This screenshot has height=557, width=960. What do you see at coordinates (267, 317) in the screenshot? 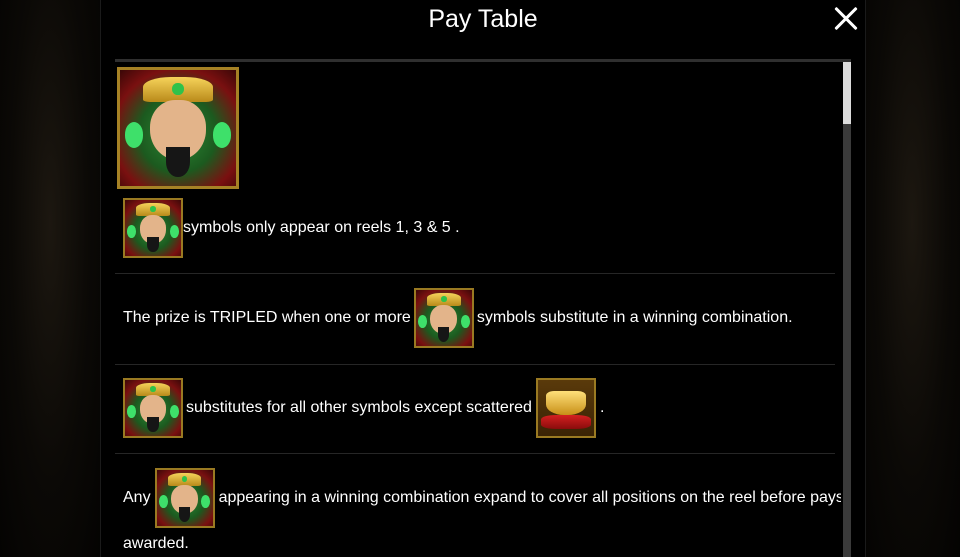
I see `tripled-rule-text-start: The prize is TRIPLED when one or more` at bounding box center [267, 317].